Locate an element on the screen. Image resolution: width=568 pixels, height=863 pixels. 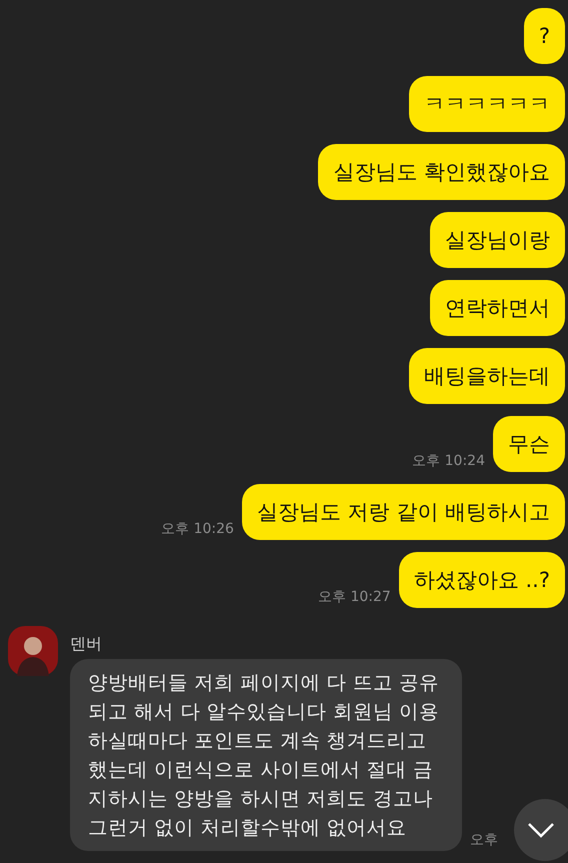
chevron-down-icon is located at coordinates (541, 830).